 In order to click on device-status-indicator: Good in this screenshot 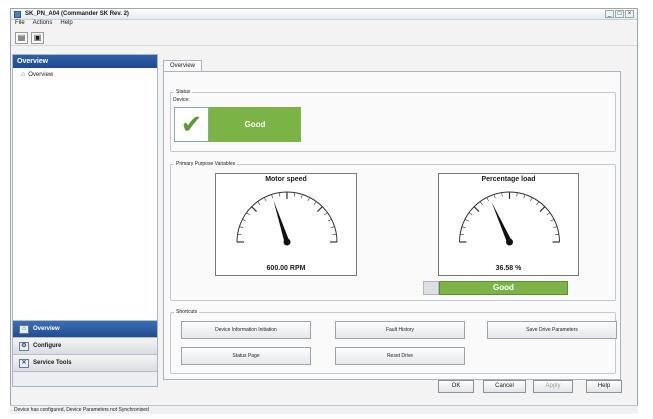, I will do `click(255, 124)`.